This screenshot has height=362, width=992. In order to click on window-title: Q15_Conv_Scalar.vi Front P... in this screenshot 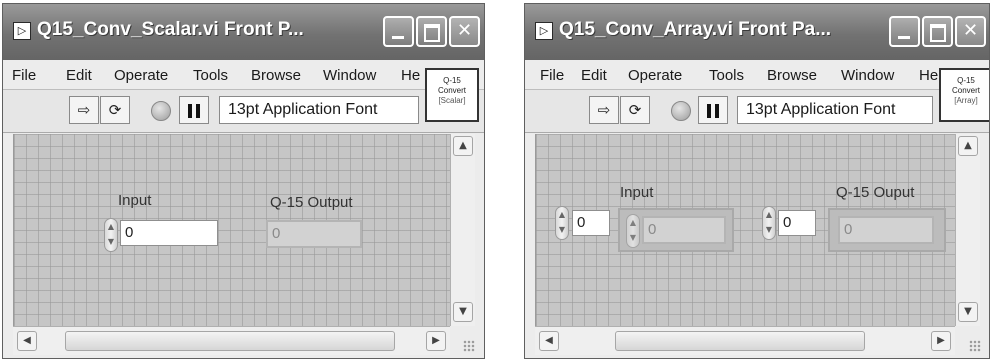, I will do `click(170, 29)`.